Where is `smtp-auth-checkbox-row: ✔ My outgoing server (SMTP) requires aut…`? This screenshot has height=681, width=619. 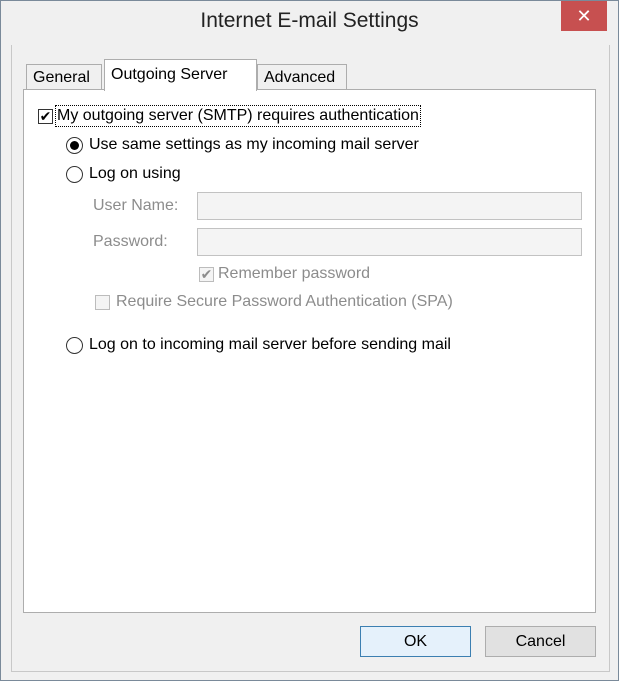 smtp-auth-checkbox-row: ✔ My outgoing server (SMTP) requires aut… is located at coordinates (229, 116).